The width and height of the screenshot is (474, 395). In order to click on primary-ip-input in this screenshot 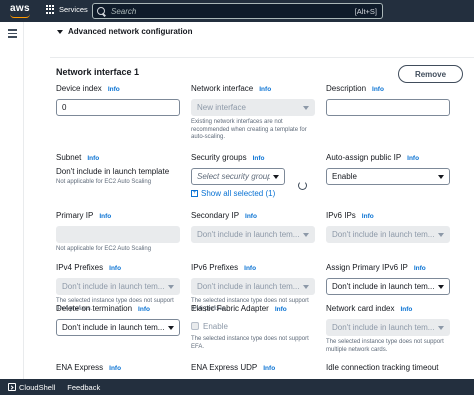, I will do `click(118, 234)`.